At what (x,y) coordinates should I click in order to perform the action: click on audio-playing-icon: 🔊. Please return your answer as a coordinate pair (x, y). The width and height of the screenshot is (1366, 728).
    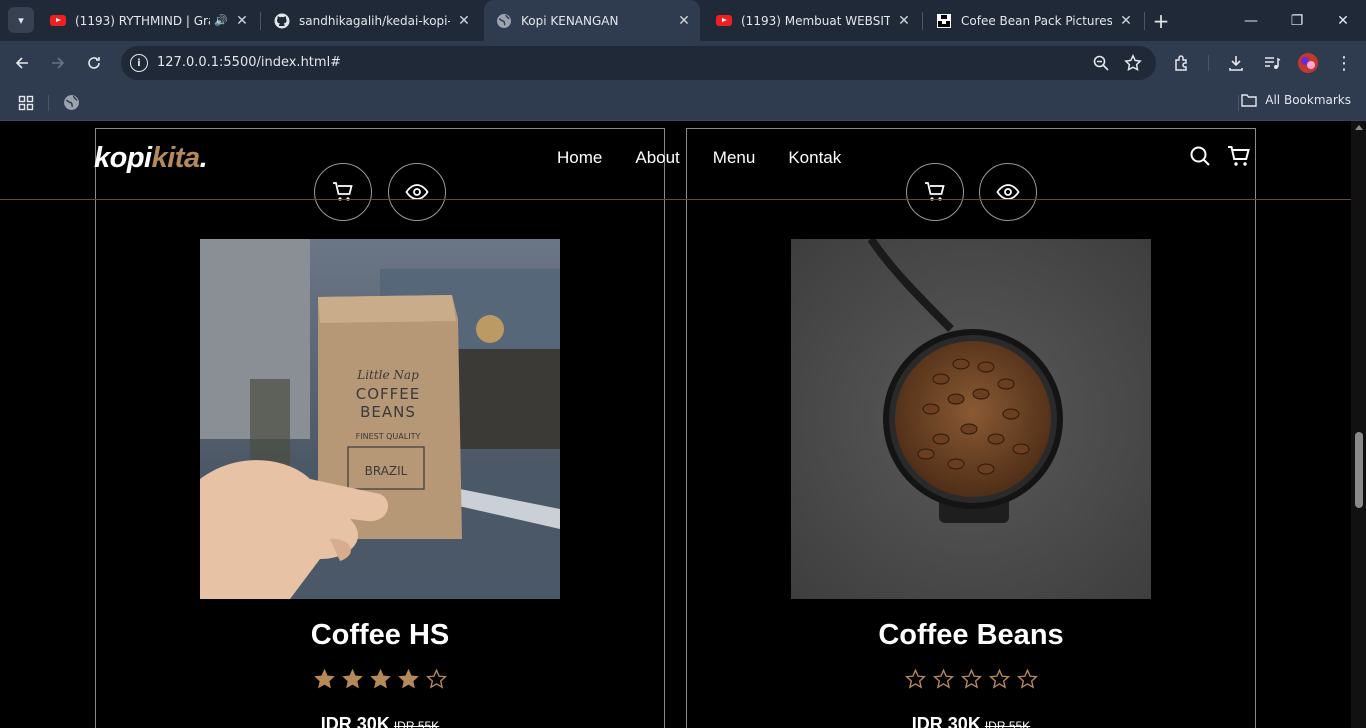
    Looking at the image, I should click on (221, 20).